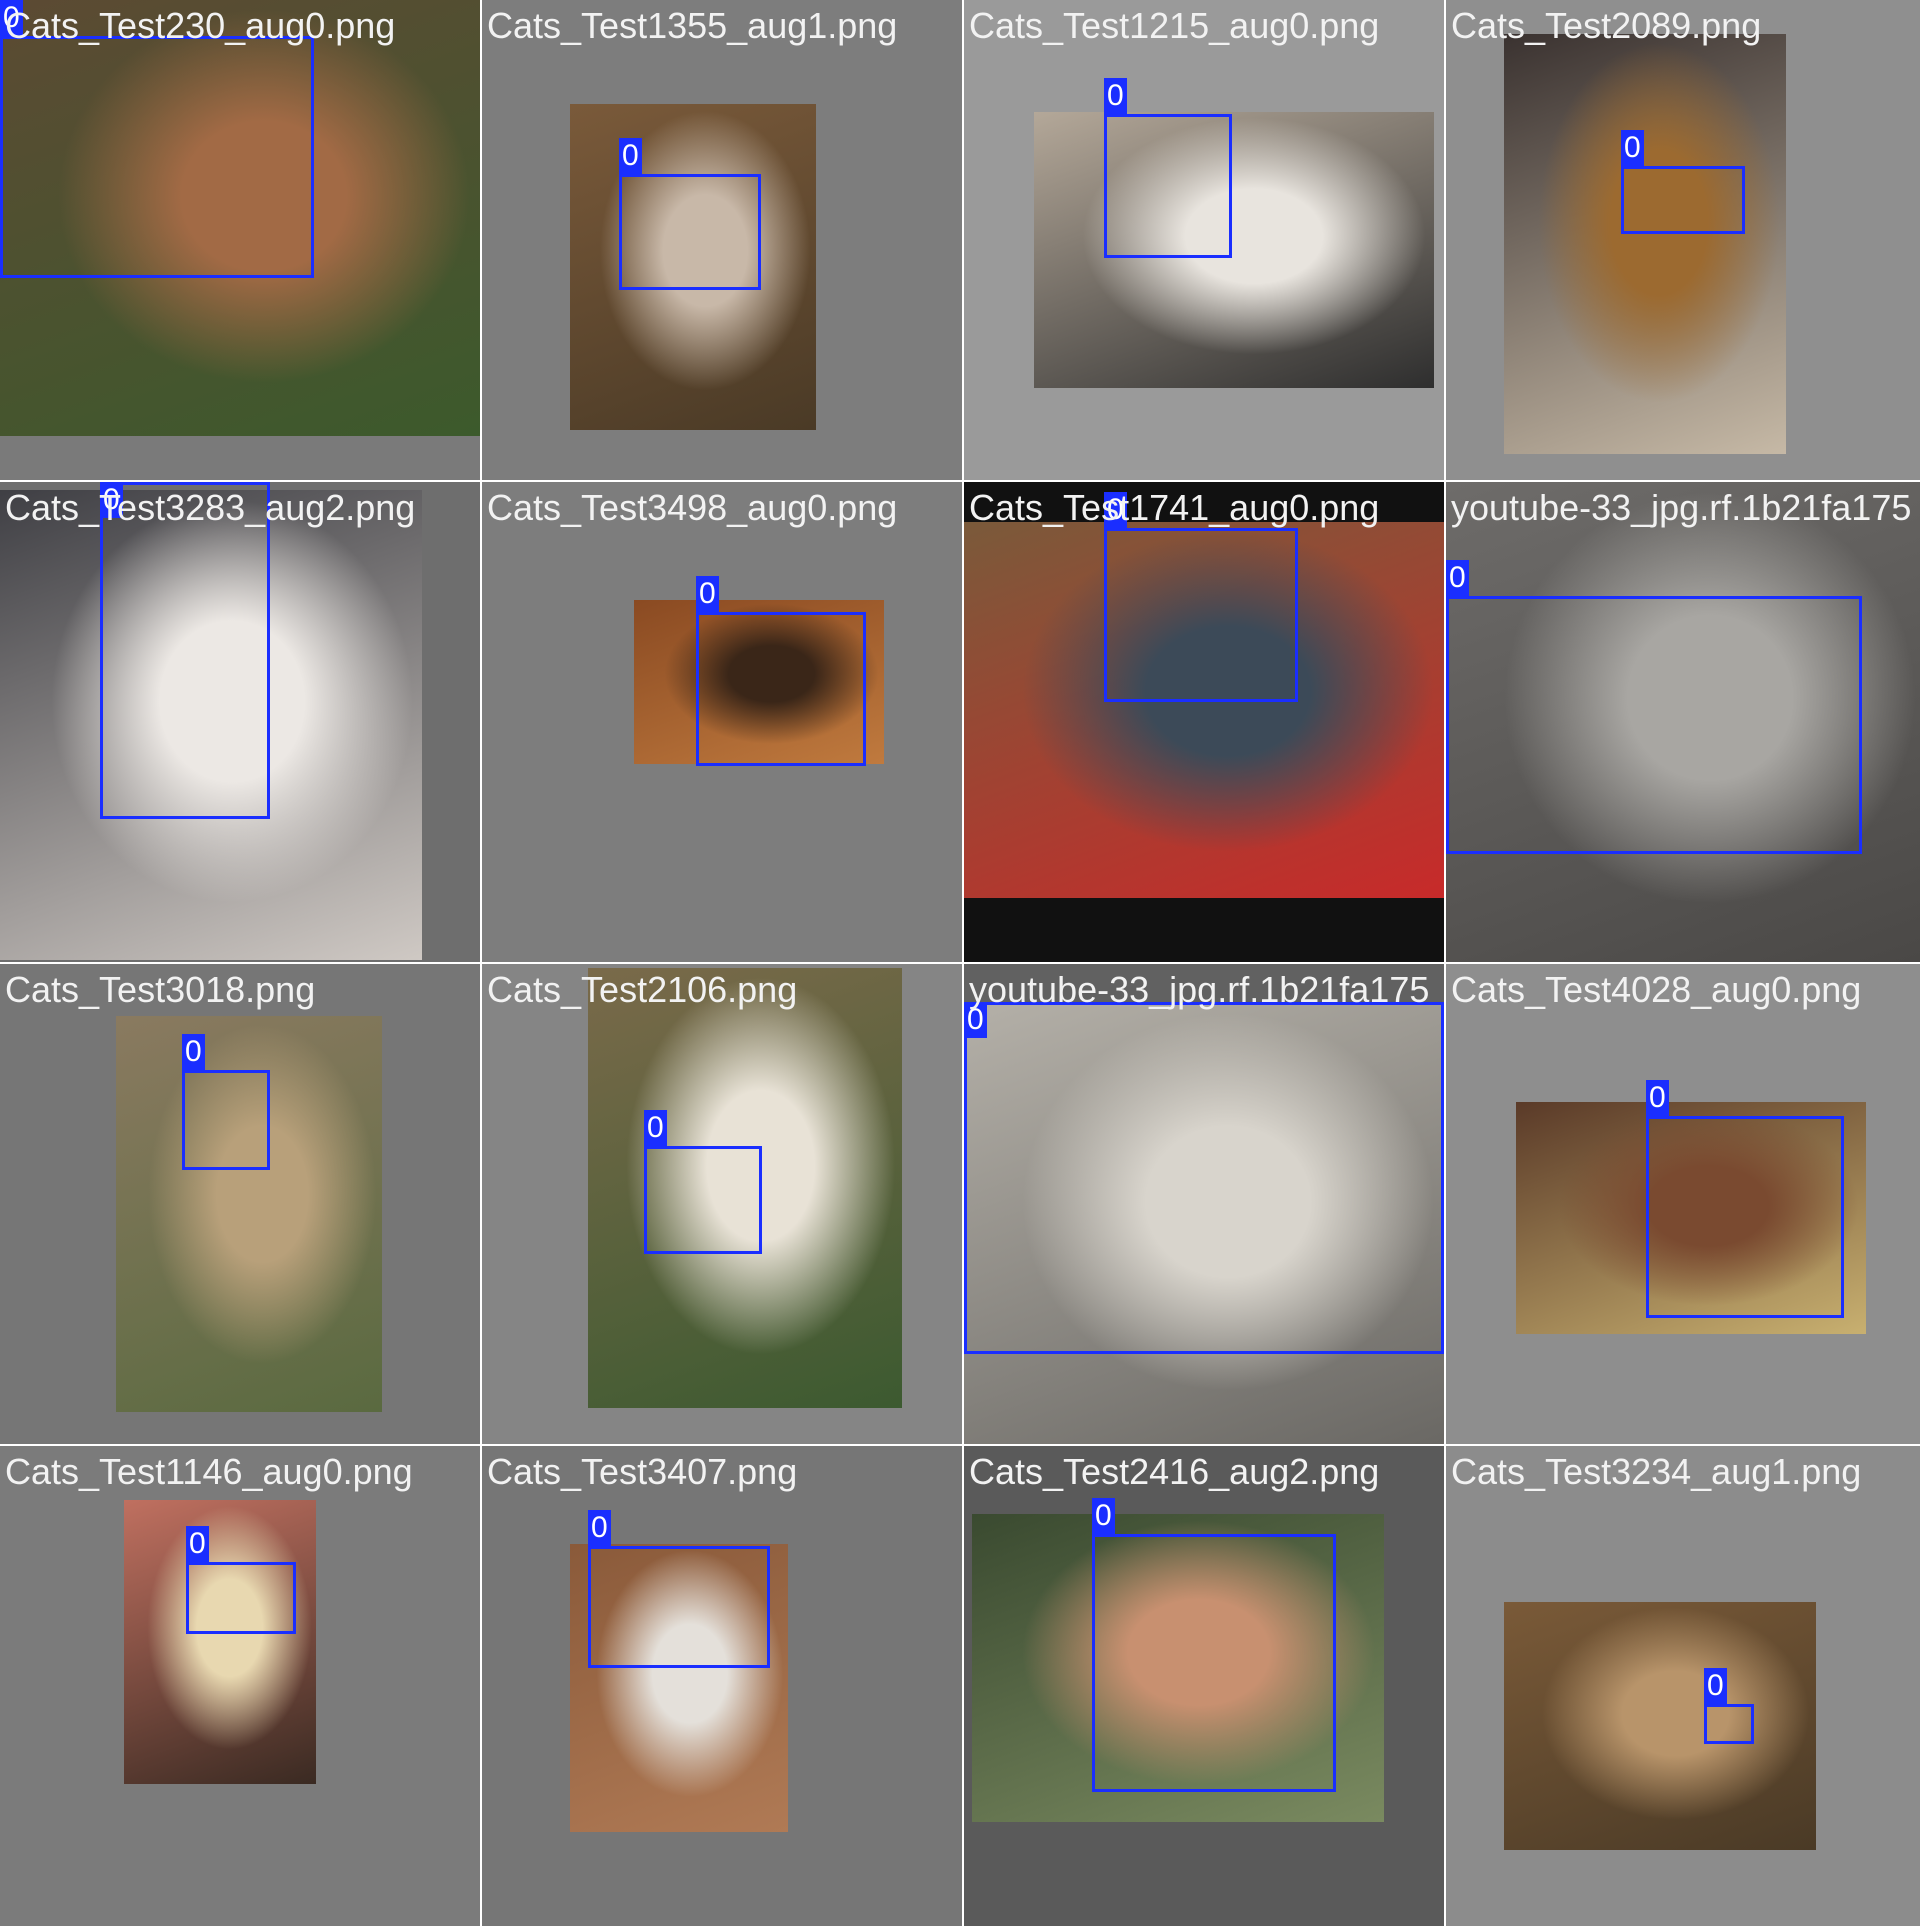  I want to click on grid-cell: 0 Cats_Test1146_aug0.png, so click(240, 1686).